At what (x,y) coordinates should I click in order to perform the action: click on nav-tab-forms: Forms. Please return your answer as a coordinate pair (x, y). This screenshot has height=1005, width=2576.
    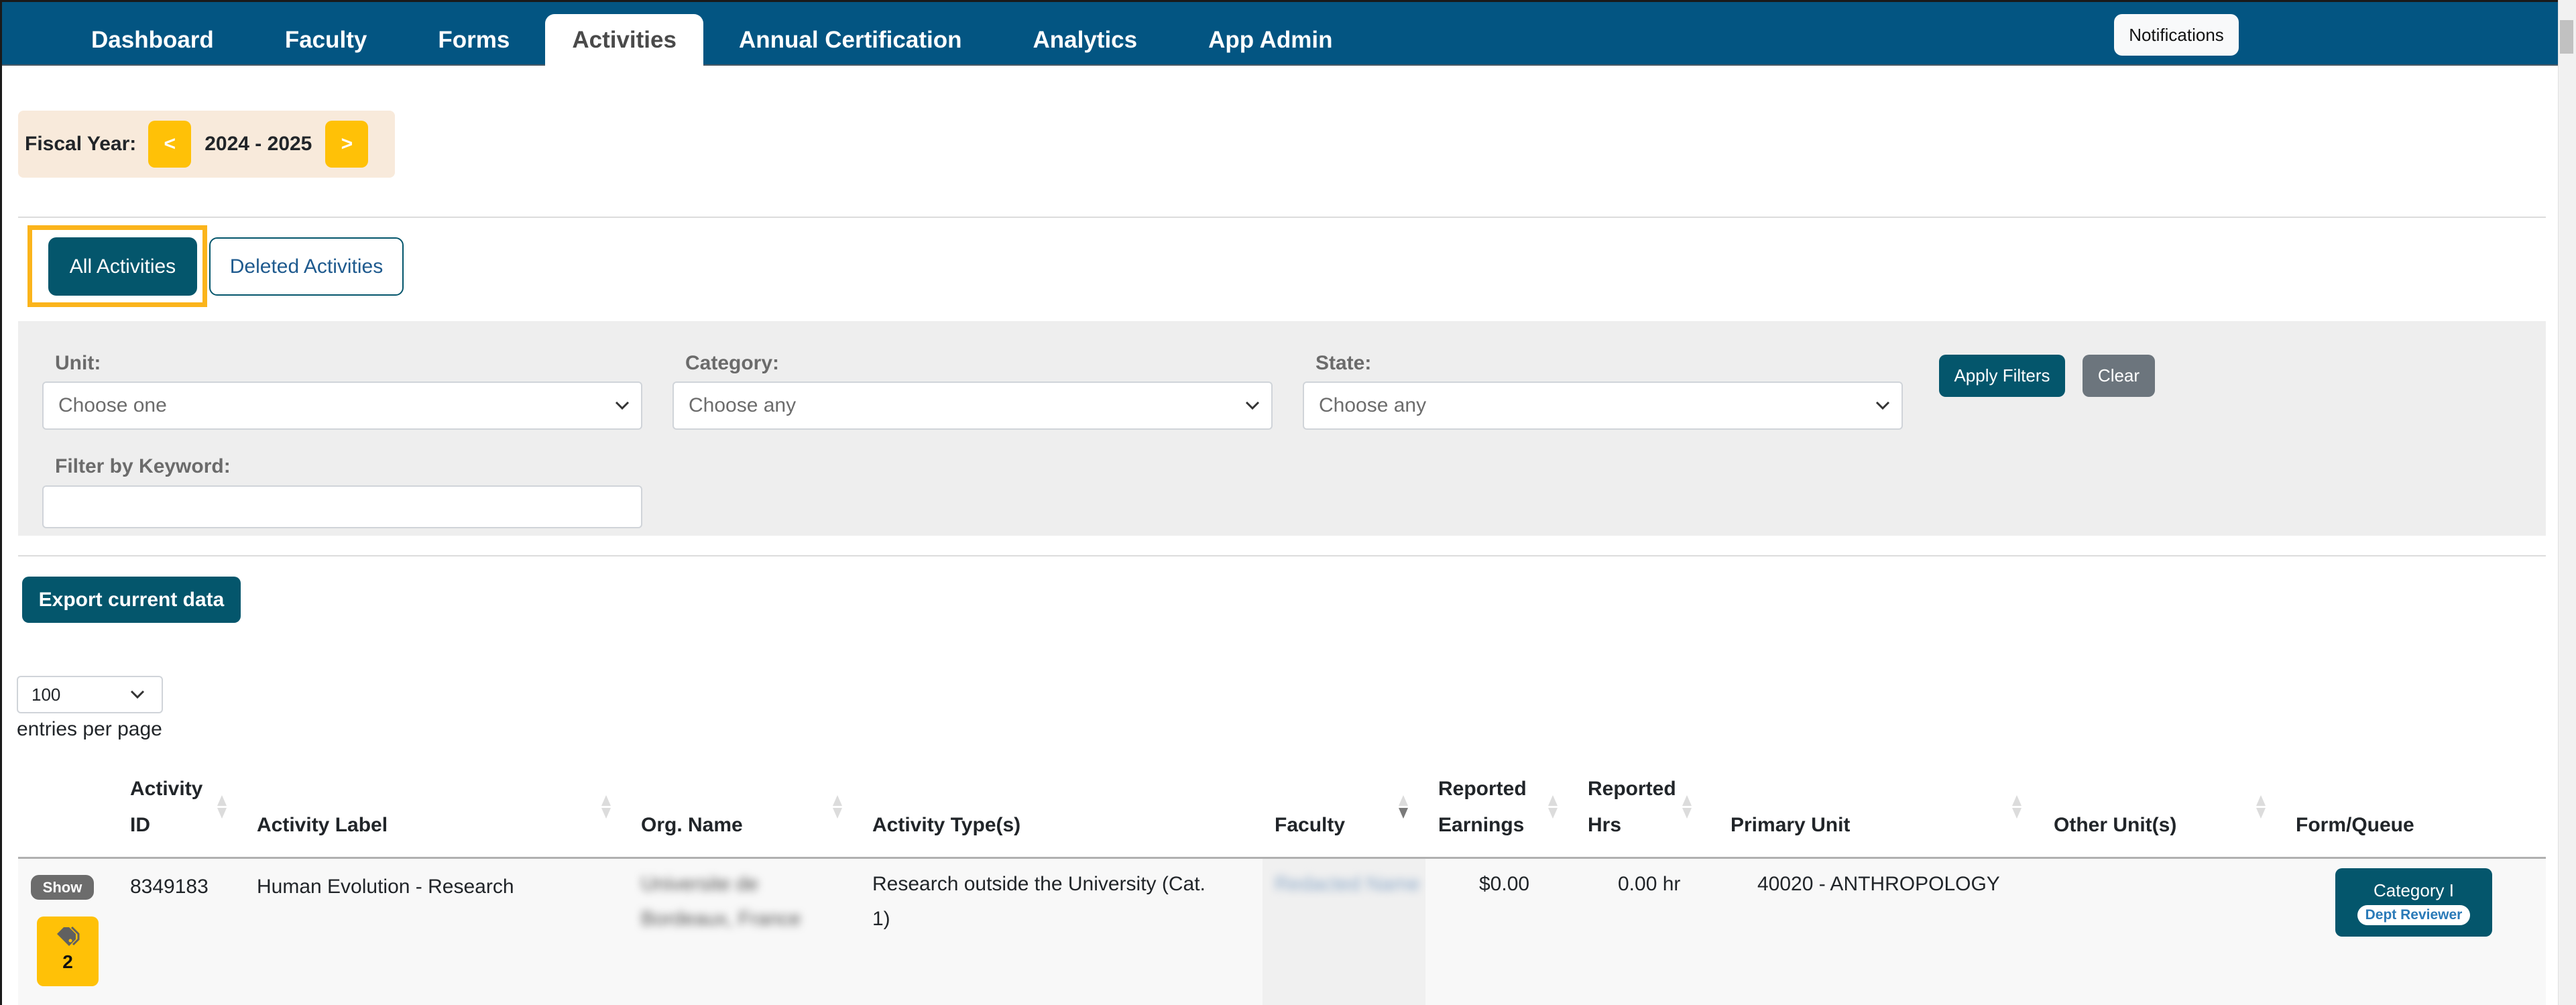
    Looking at the image, I should click on (473, 40).